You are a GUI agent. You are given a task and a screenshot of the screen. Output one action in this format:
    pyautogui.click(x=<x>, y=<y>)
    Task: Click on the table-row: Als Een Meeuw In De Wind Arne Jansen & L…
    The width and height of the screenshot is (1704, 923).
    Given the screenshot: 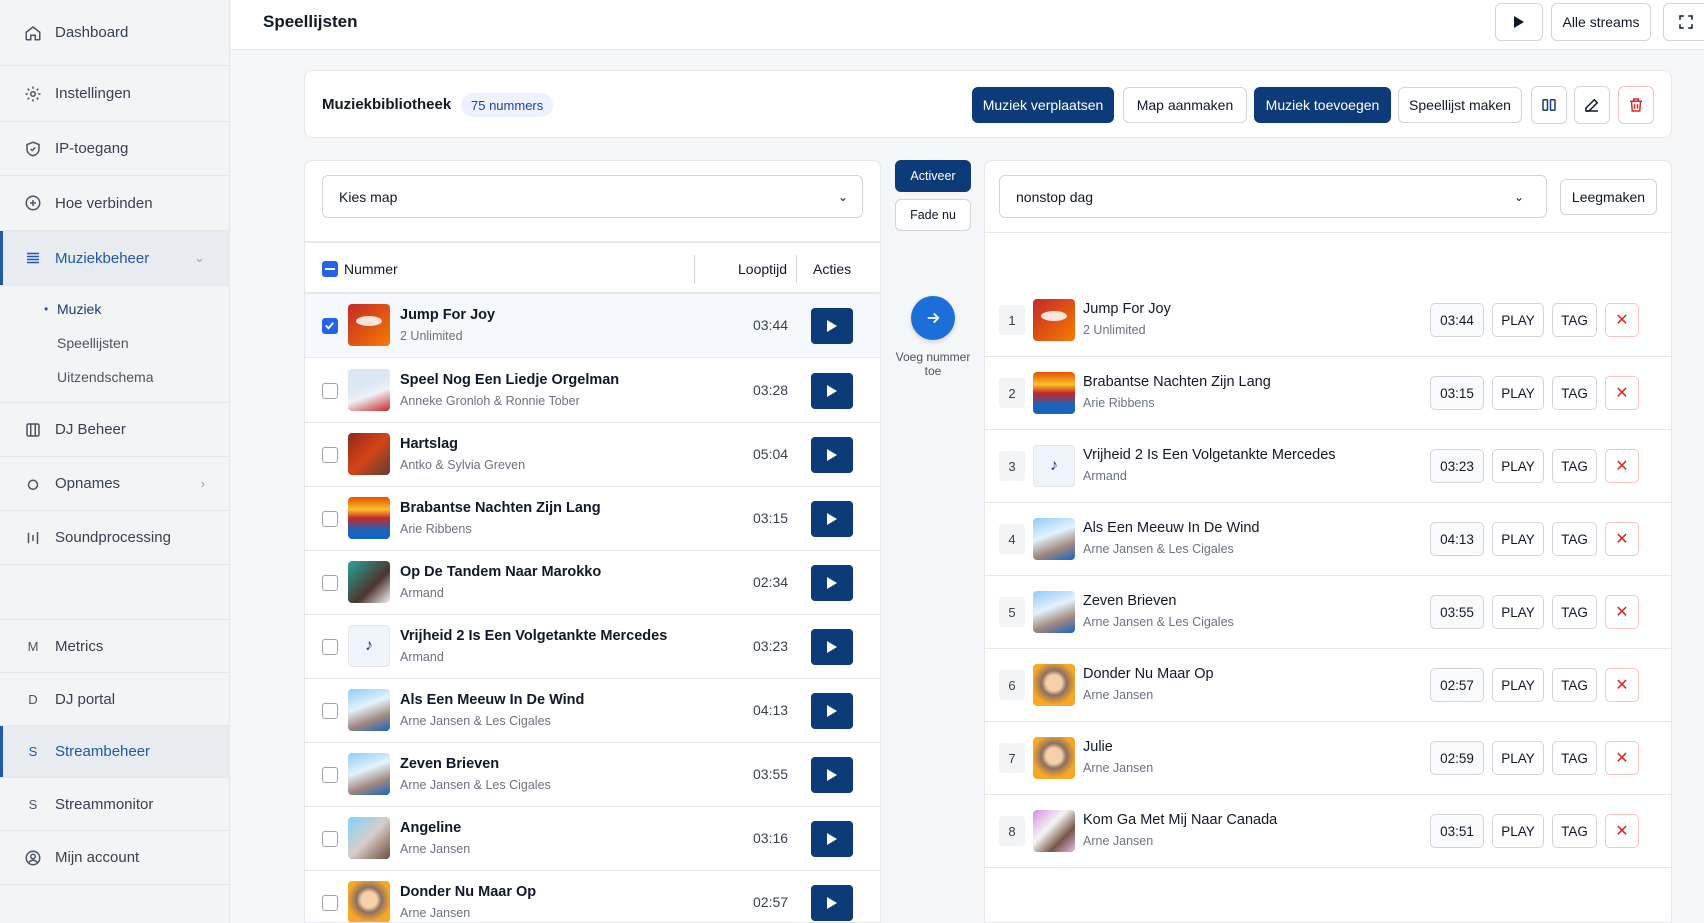 What is the action you would take?
    pyautogui.click(x=592, y=711)
    